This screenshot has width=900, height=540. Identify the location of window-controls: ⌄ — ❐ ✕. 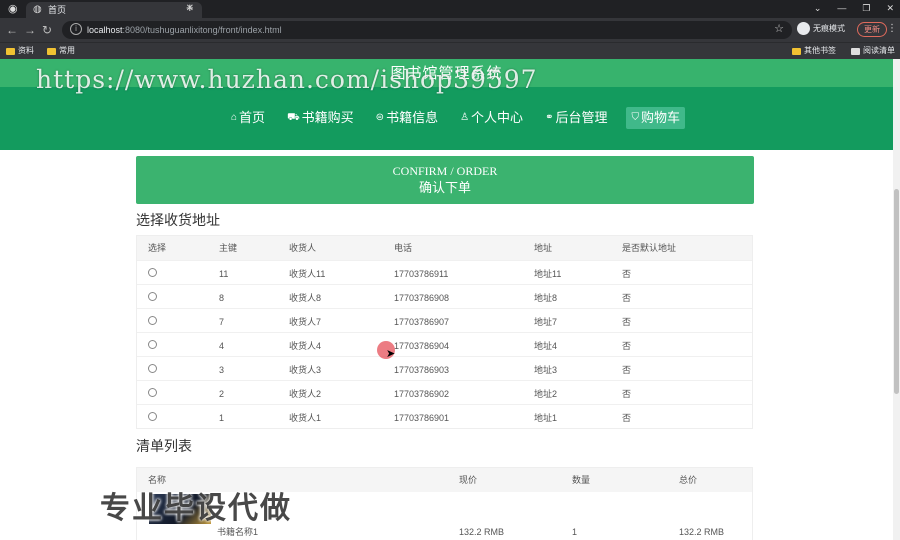
(854, 8).